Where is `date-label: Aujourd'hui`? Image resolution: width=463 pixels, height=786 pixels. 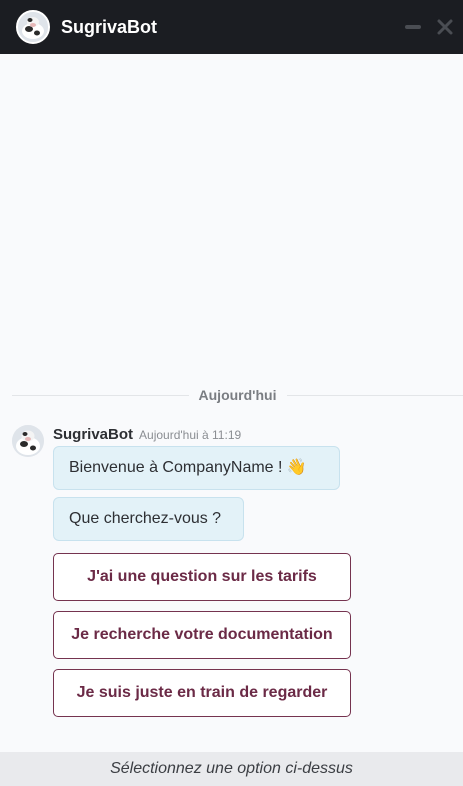
date-label: Aujourd'hui is located at coordinates (237, 395).